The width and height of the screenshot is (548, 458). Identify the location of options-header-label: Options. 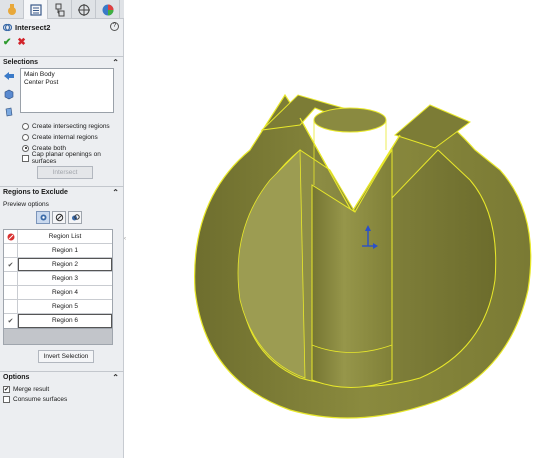
(16, 377).